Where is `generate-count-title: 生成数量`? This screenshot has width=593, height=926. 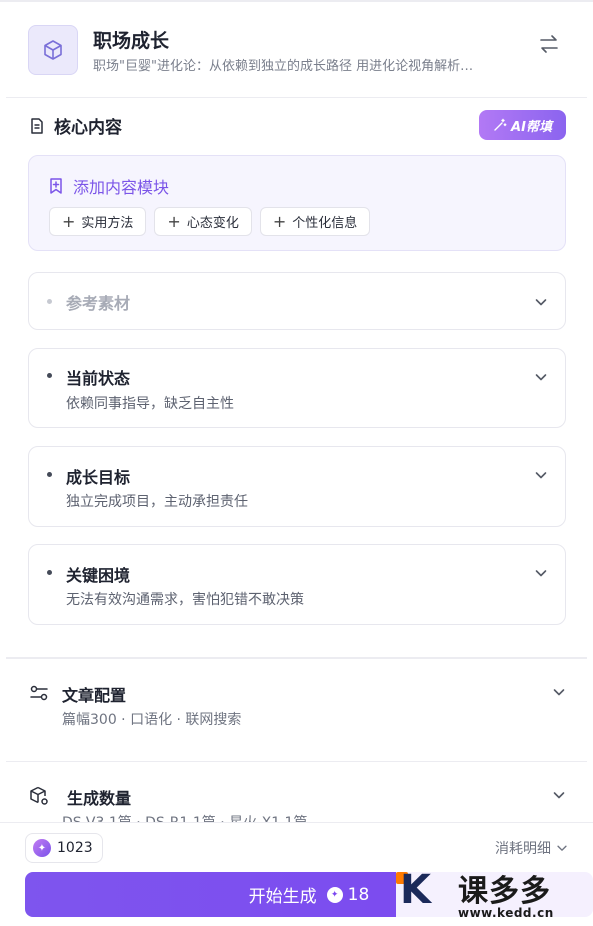 generate-count-title: 生成数量 is located at coordinates (99, 798).